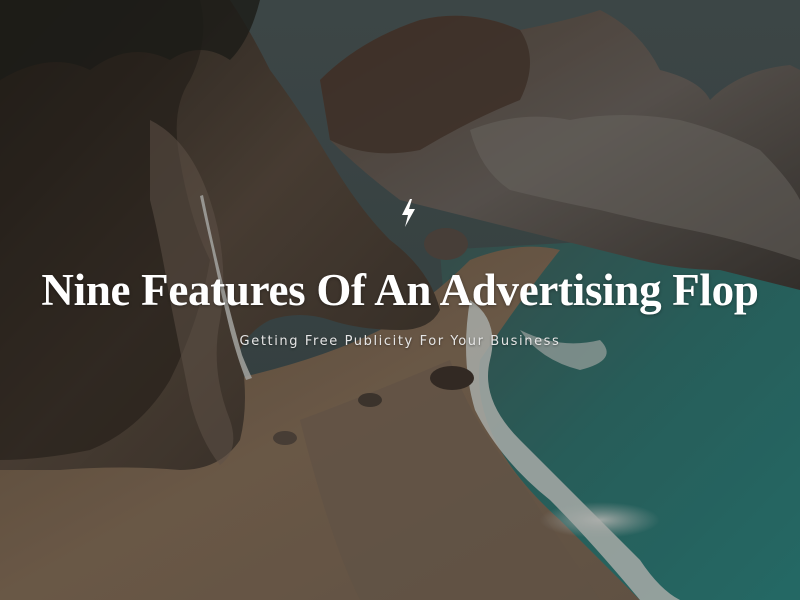 This screenshot has height=600, width=800. What do you see at coordinates (400, 290) in the screenshot?
I see `page-title: Nine Features Of An Advertising Flop` at bounding box center [400, 290].